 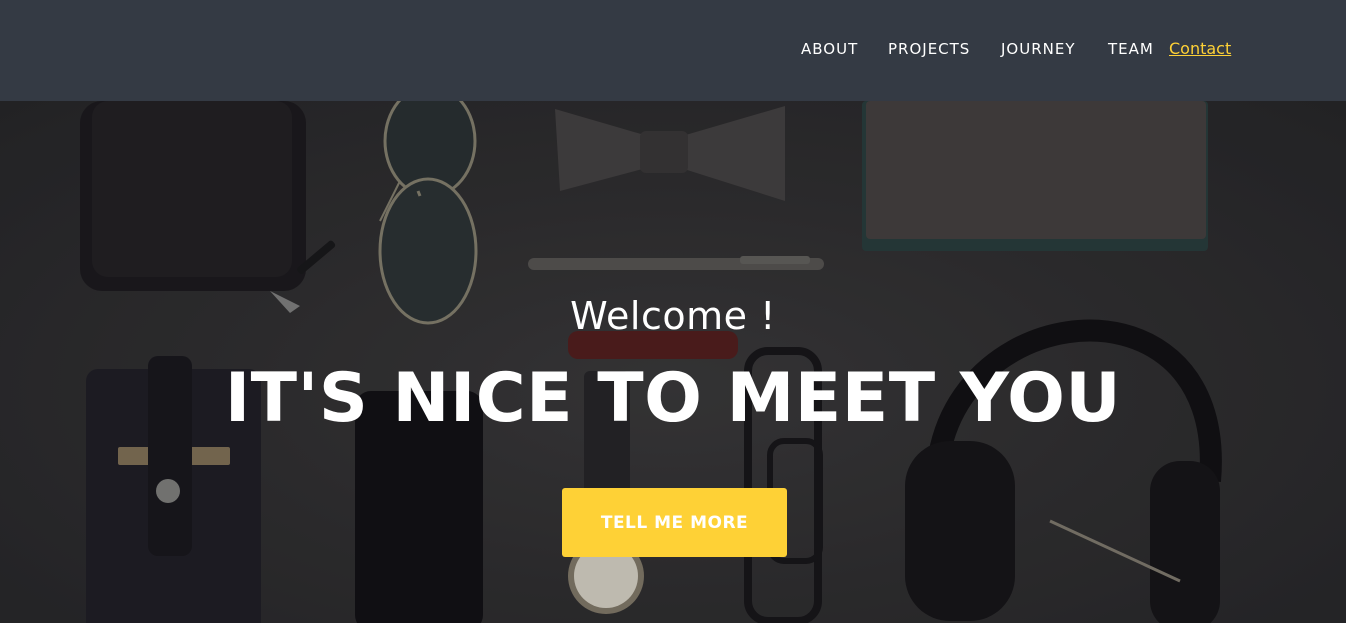 What do you see at coordinates (674, 522) in the screenshot?
I see `tell-me-more-button: TELL ME MORE` at bounding box center [674, 522].